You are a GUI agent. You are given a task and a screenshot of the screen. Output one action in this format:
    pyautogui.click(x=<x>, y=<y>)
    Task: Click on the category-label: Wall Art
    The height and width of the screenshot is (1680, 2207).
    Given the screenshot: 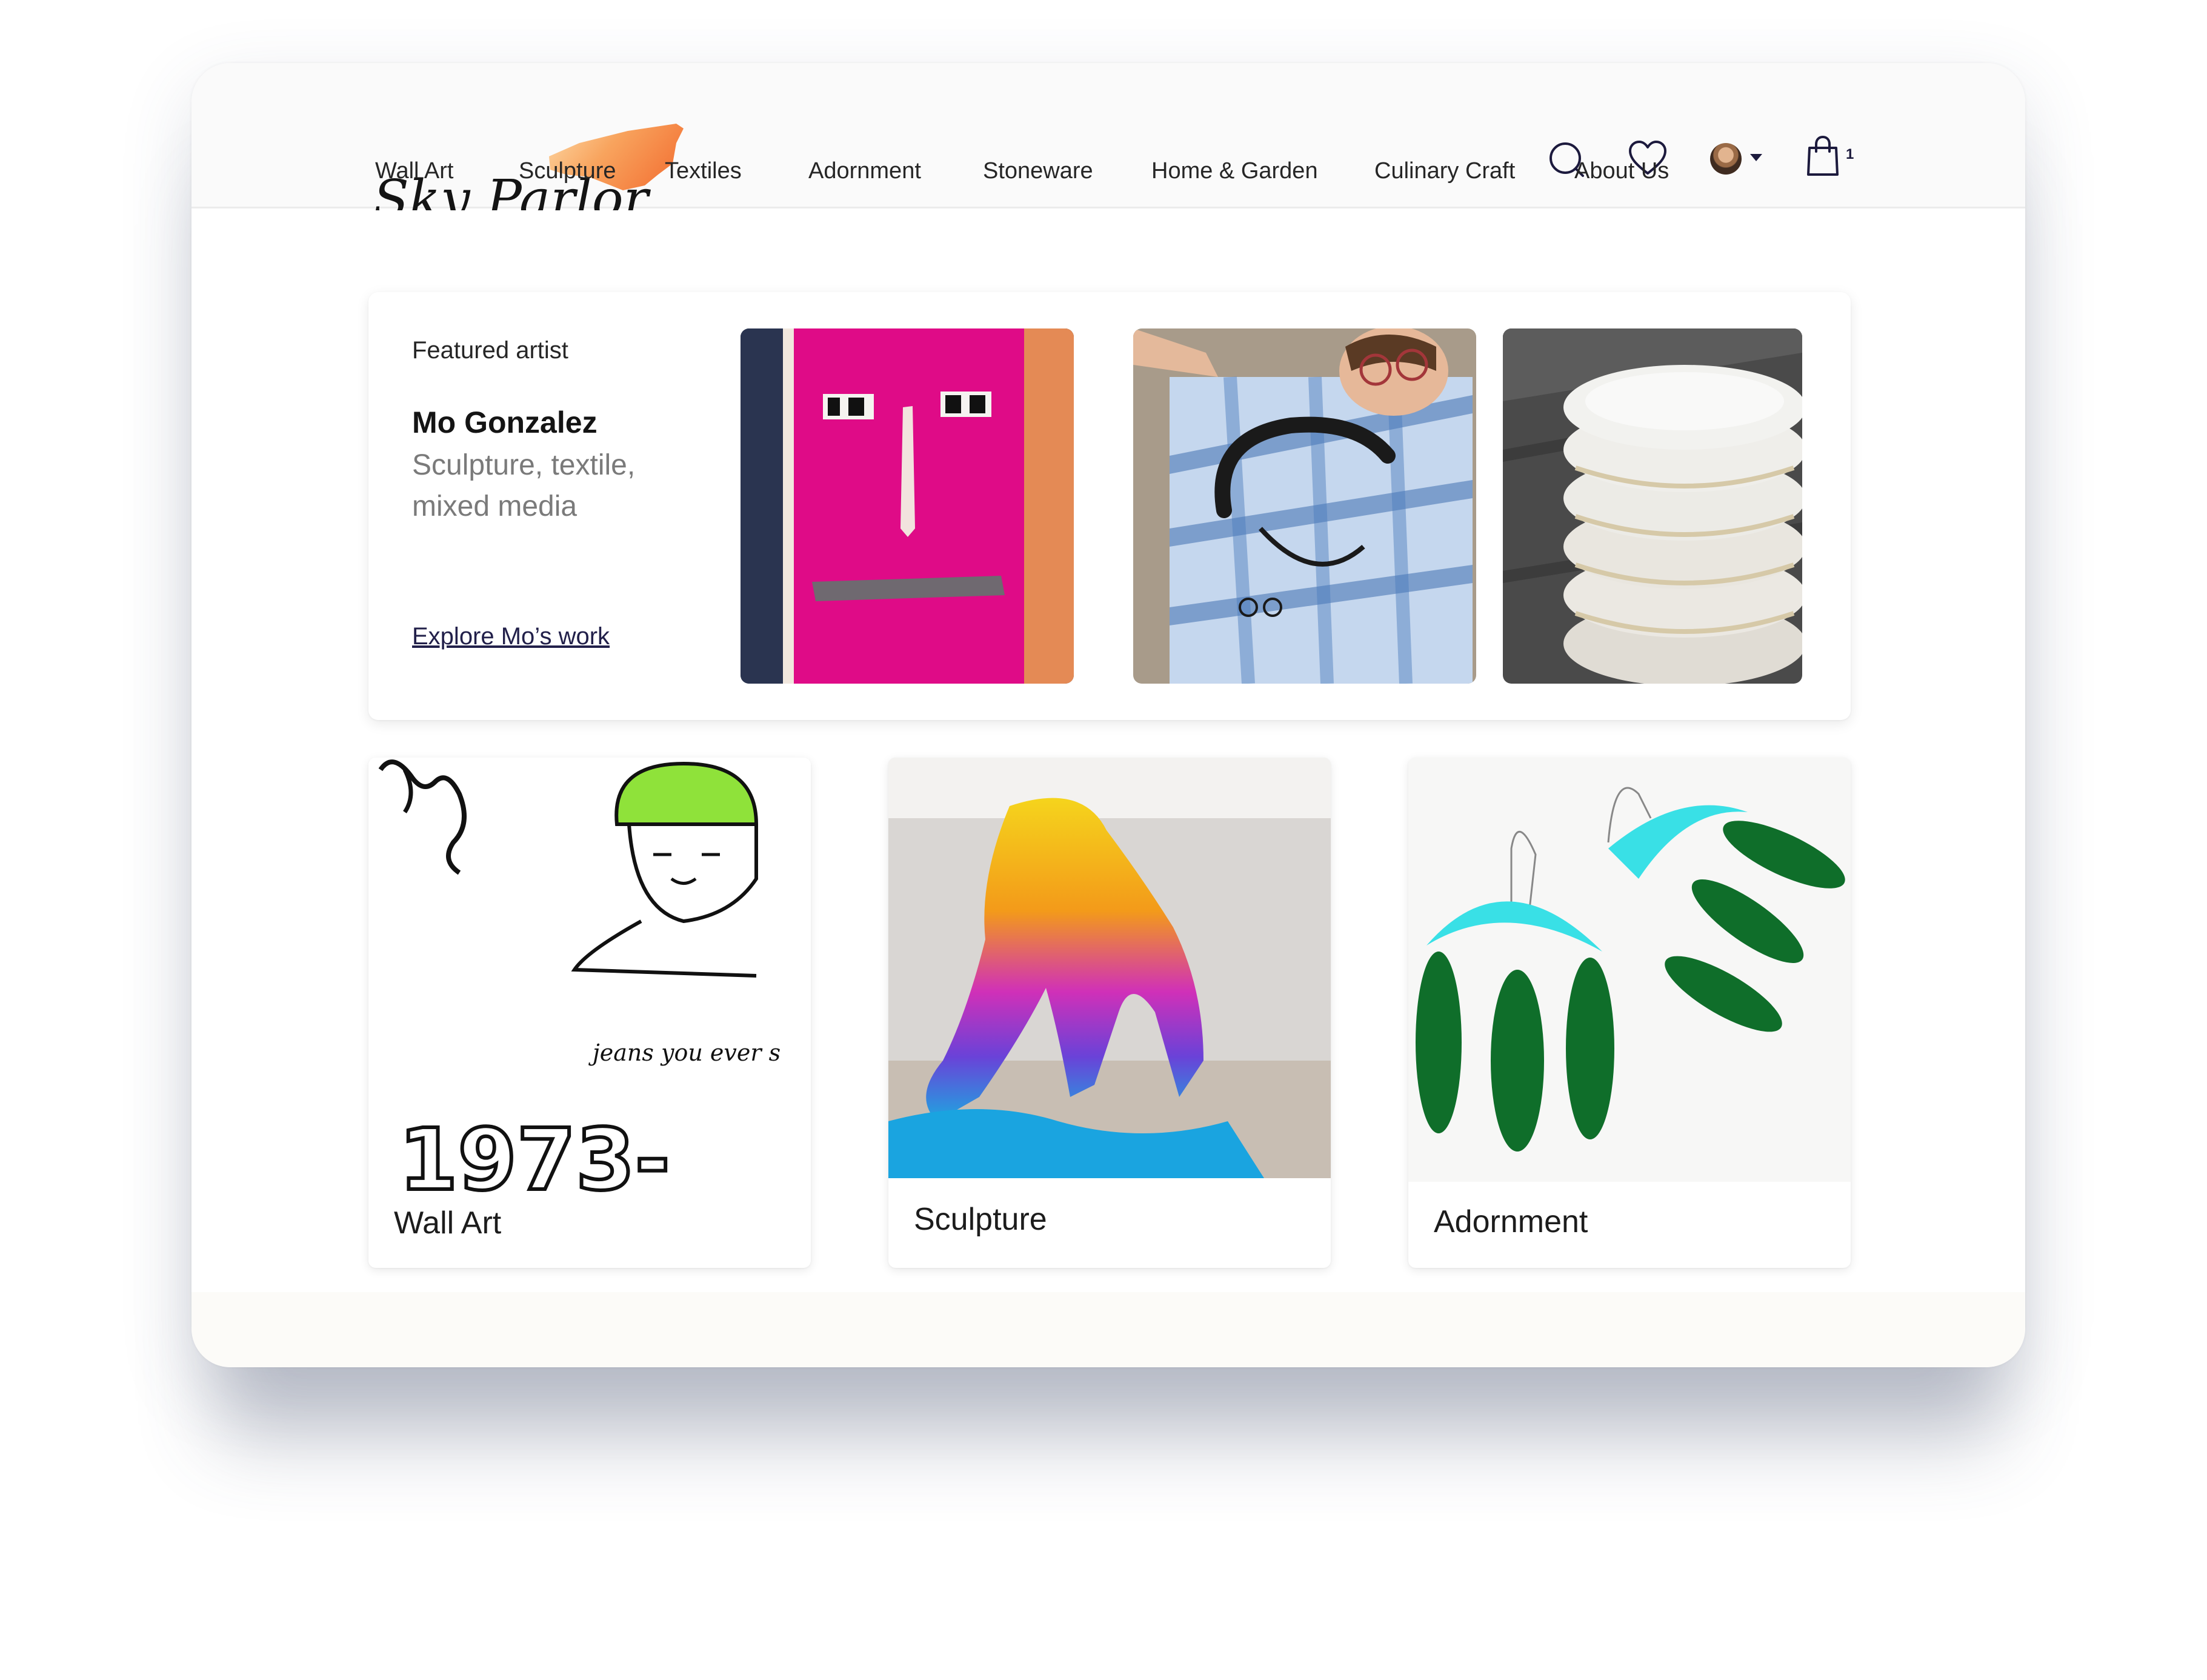 What is the action you would take?
    pyautogui.click(x=448, y=1223)
    